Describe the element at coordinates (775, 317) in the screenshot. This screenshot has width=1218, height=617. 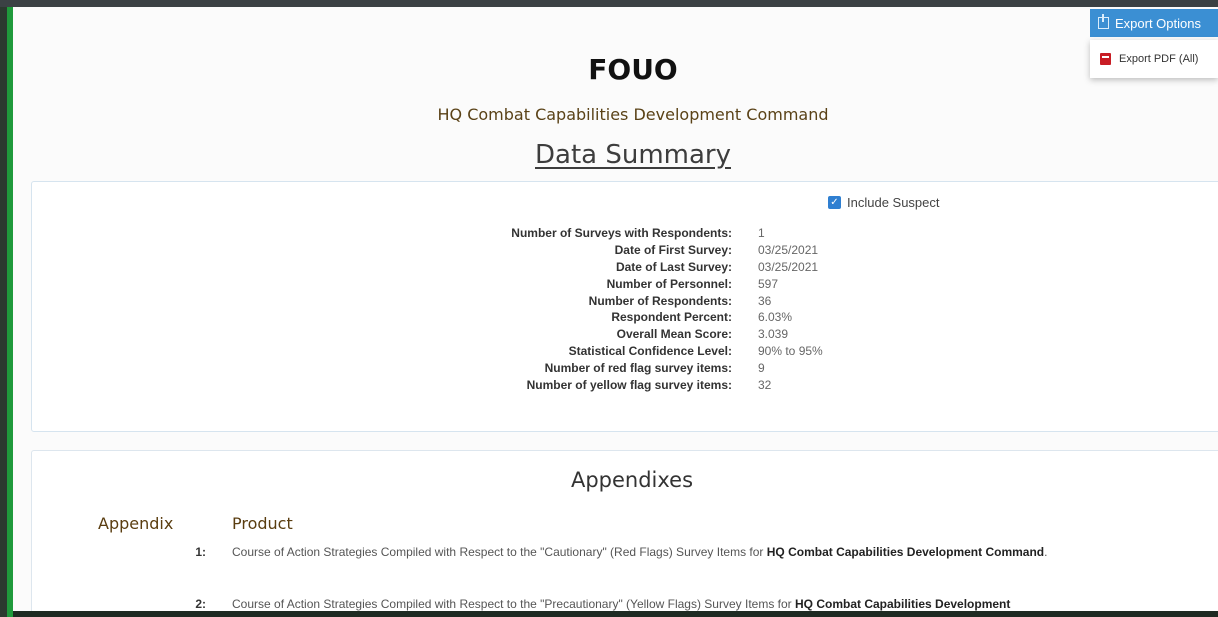
I see `stat-value: 6.03%` at that location.